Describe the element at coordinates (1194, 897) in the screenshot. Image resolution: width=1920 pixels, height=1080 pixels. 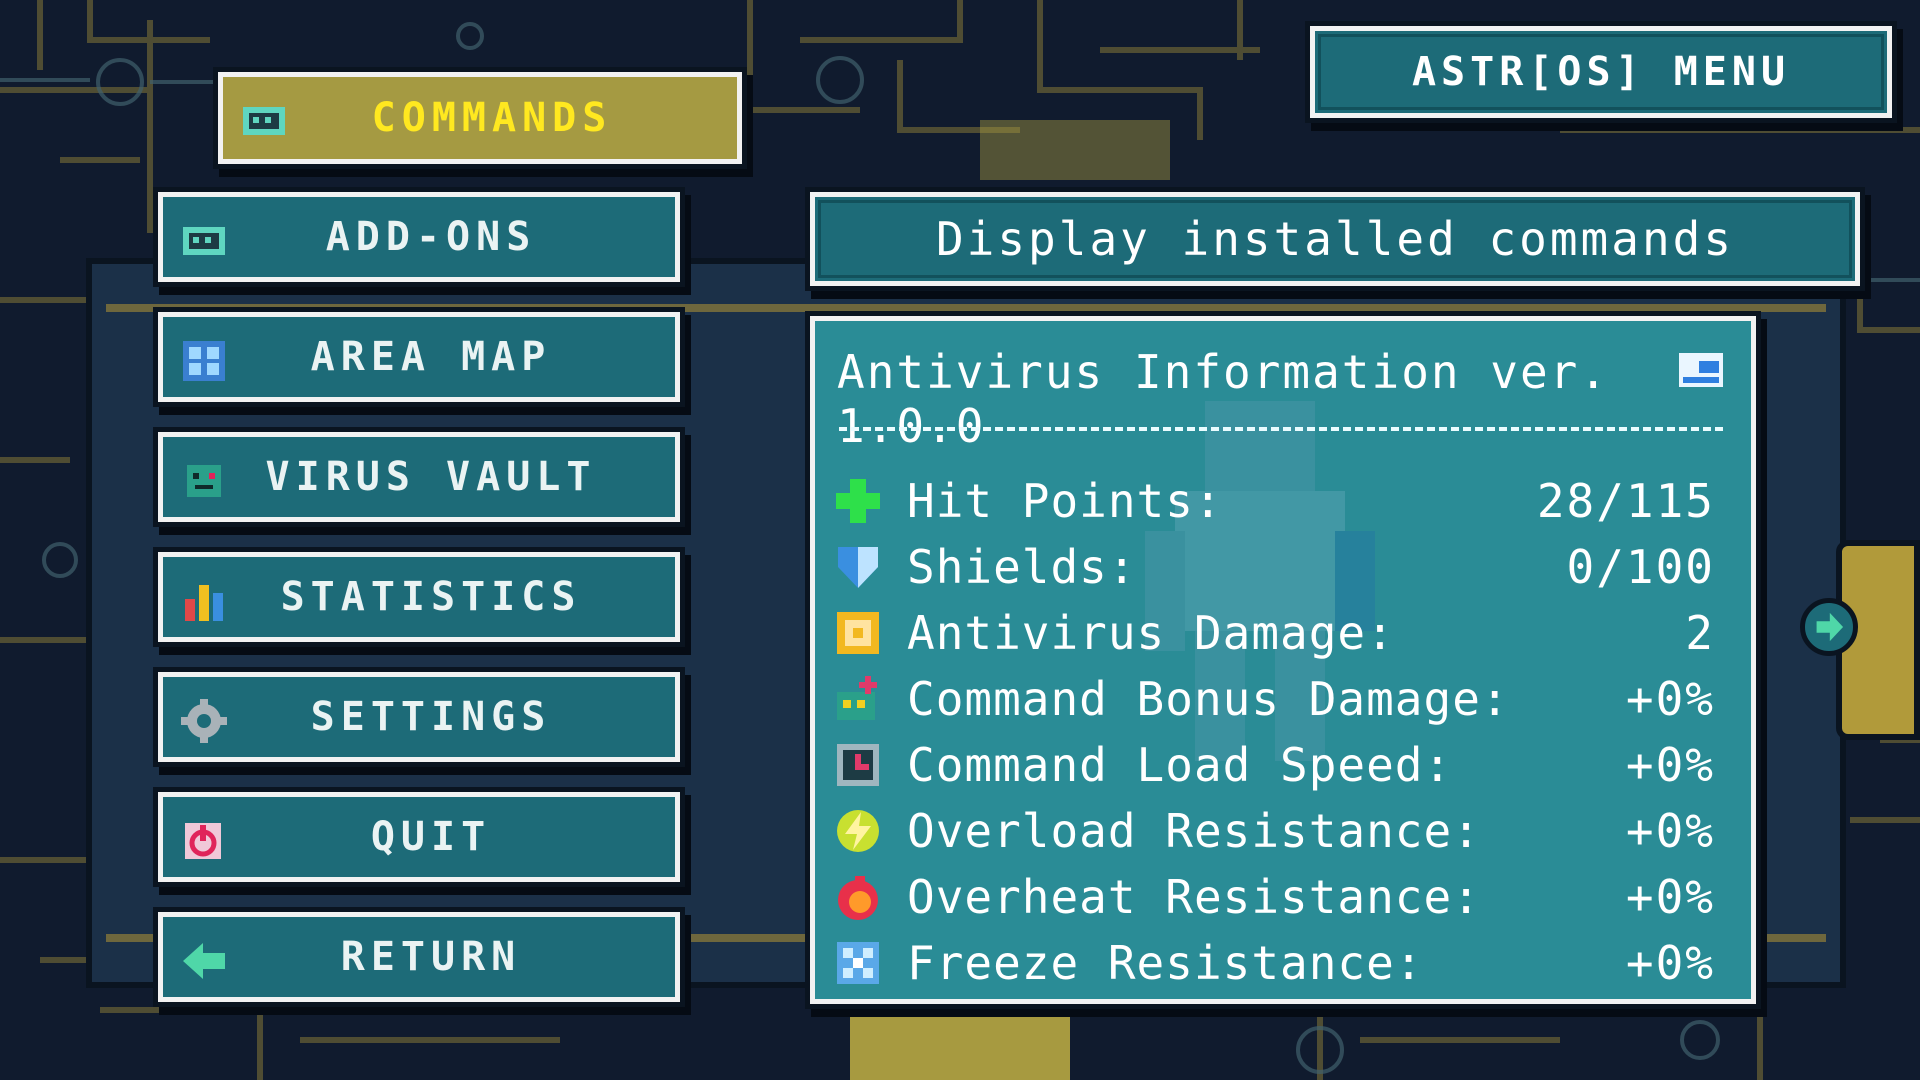
I see `stat-label: Overheat Resistance:` at that location.